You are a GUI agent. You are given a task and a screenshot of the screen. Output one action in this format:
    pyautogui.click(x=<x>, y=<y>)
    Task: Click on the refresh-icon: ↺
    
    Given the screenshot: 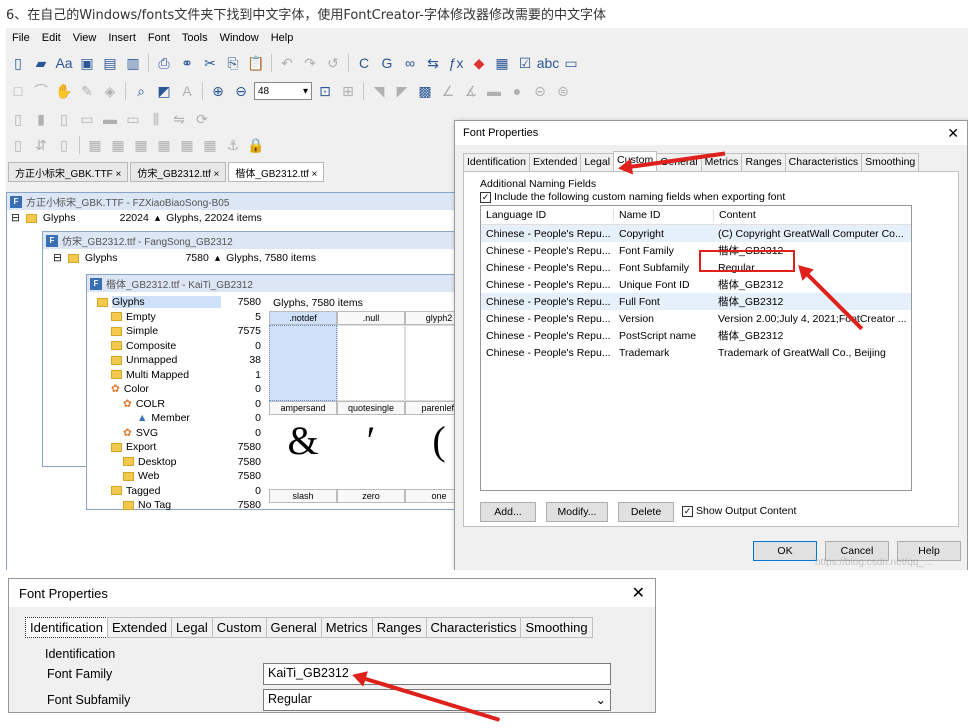 What is the action you would take?
    pyautogui.click(x=333, y=63)
    